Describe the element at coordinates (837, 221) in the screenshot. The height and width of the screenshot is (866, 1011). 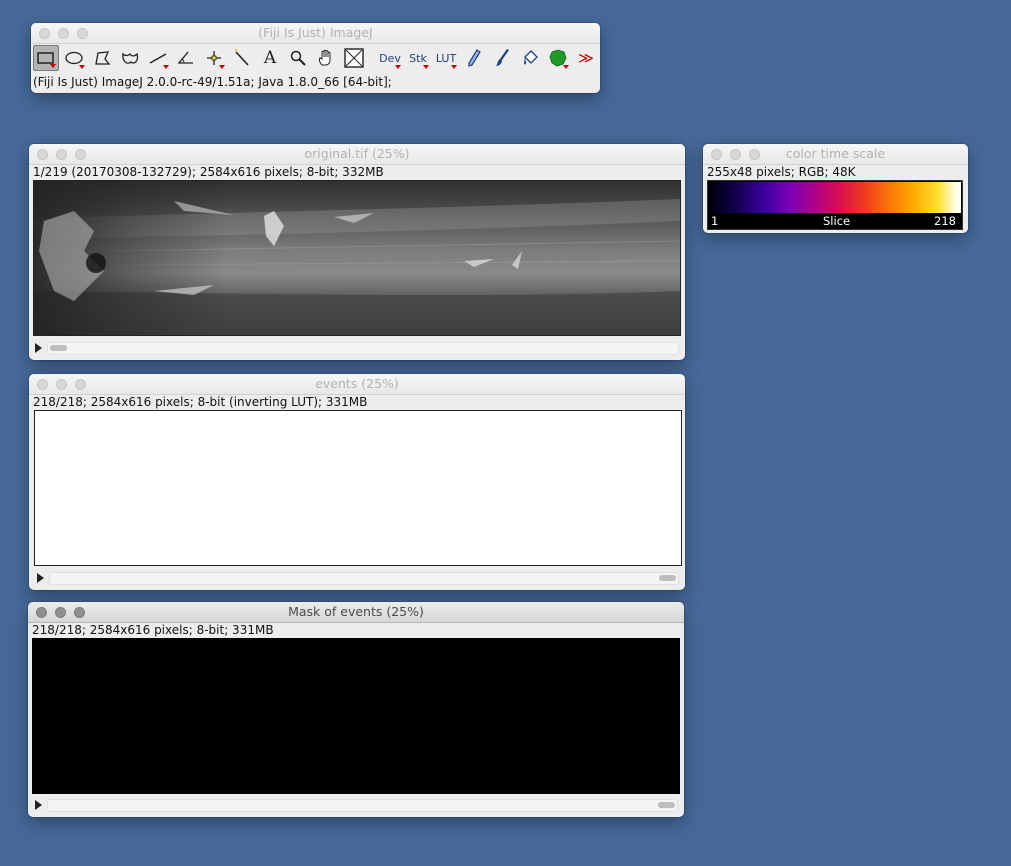
I see `scale-axis-label: Slice` at that location.